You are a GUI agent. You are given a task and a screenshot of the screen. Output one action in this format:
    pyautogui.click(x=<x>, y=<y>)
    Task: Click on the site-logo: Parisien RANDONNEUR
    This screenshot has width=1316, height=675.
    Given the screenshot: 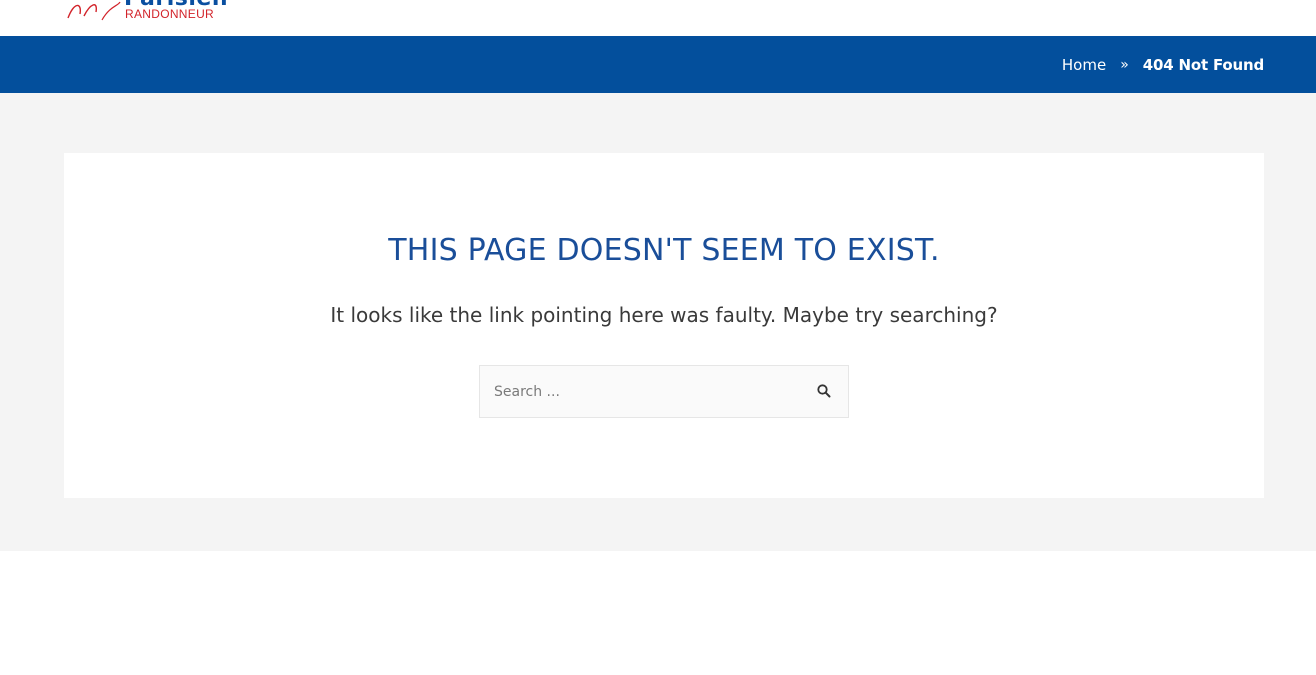 What is the action you would take?
    pyautogui.click(x=147, y=18)
    